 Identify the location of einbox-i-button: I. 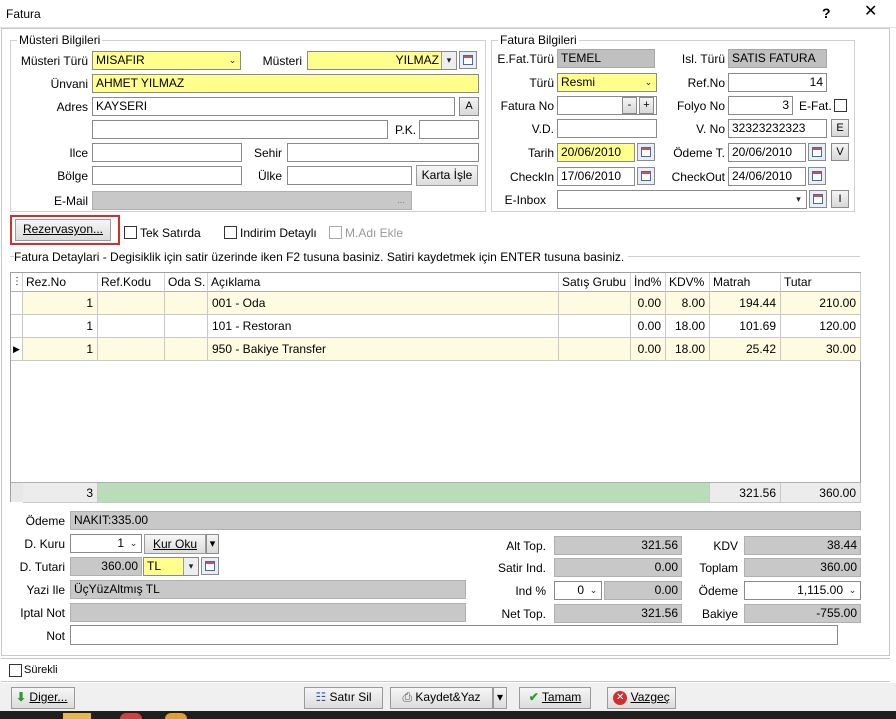
(840, 199).